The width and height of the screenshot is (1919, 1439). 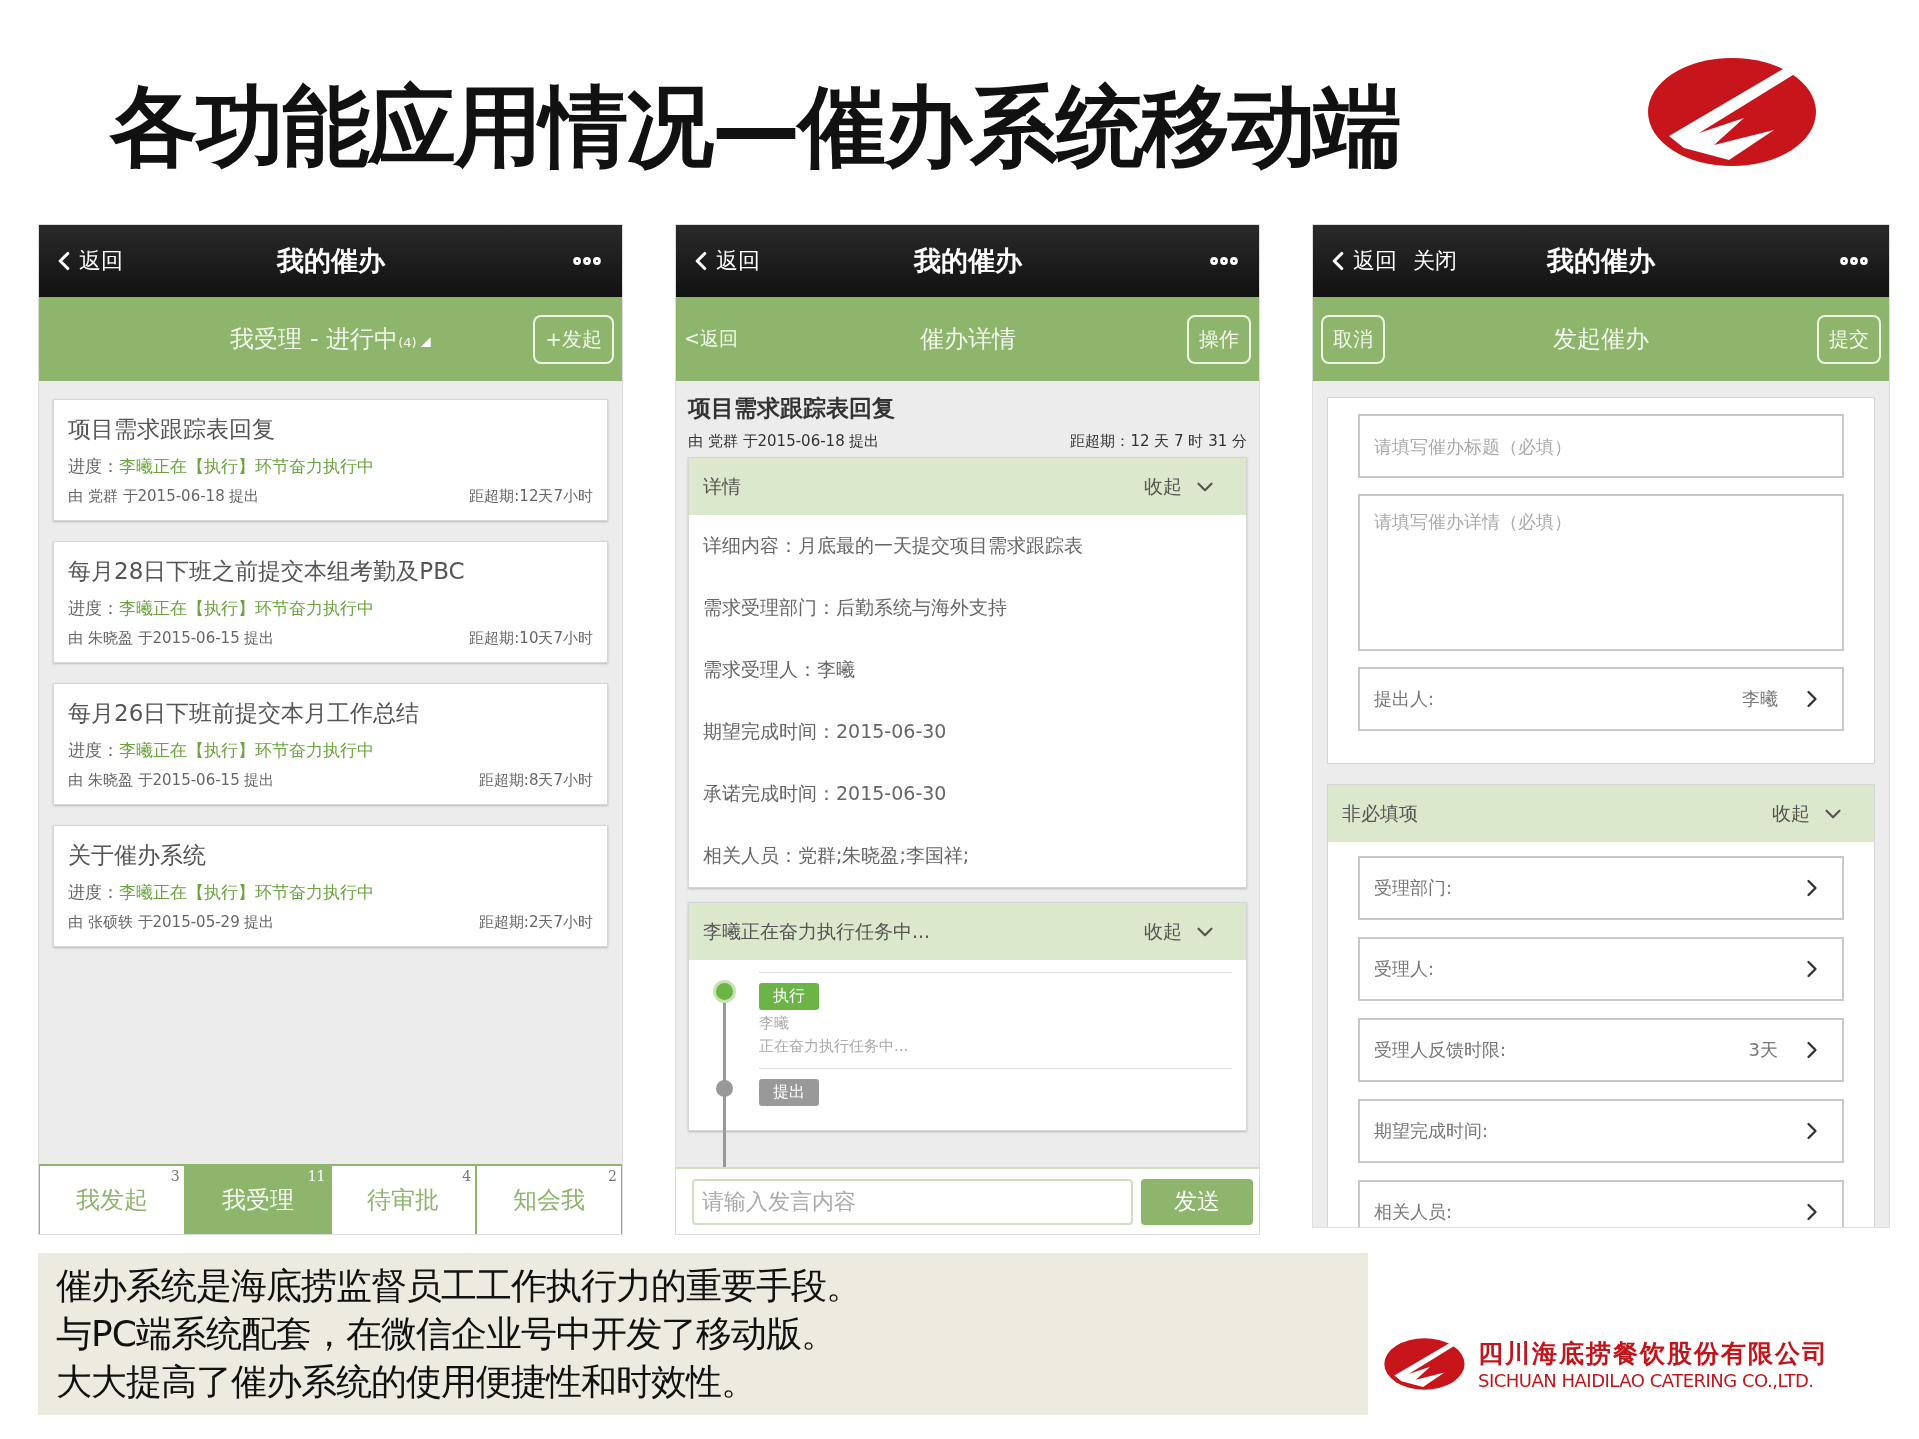 I want to click on company-name: 四川海底捞餐饮股份有限公司, so click(x=1653, y=1354).